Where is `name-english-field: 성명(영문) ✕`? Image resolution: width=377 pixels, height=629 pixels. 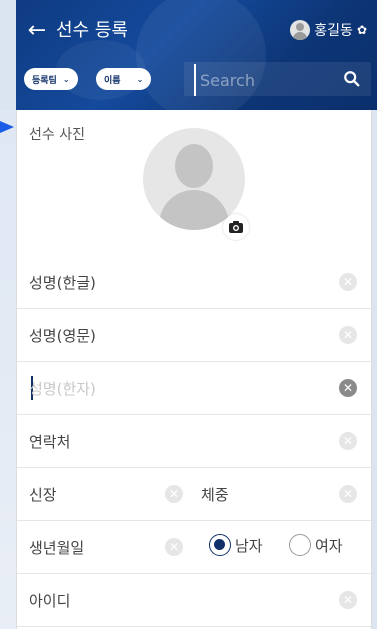 name-english-field: 성명(영문) ✕ is located at coordinates (194, 335).